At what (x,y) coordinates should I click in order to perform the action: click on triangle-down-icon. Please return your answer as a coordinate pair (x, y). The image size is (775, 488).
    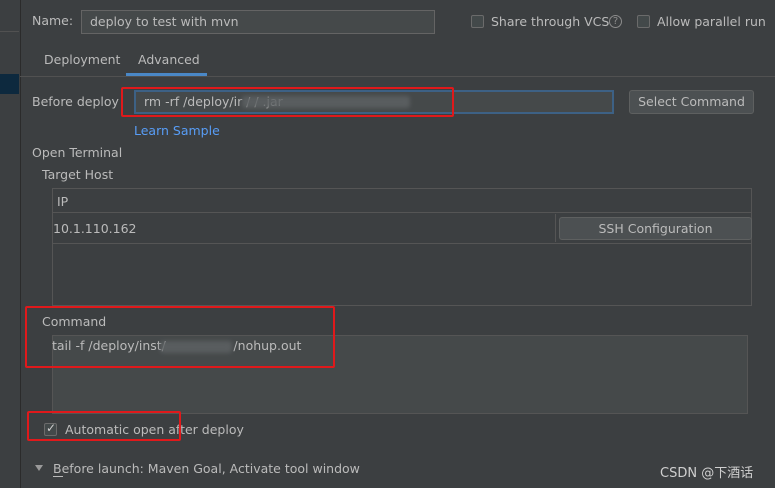
    Looking at the image, I should click on (39, 468).